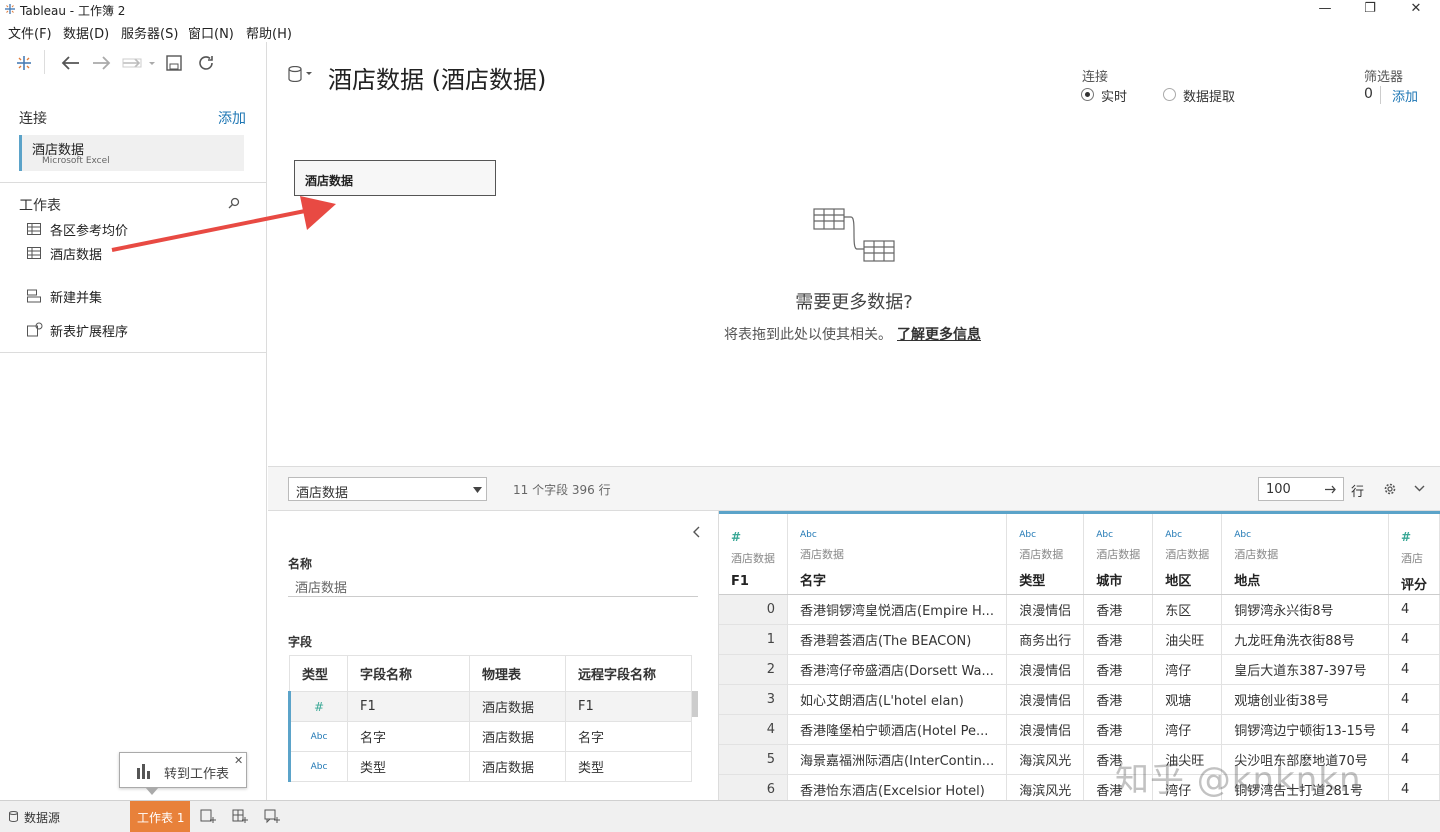  I want to click on tableau-home-icon, so click(24, 63).